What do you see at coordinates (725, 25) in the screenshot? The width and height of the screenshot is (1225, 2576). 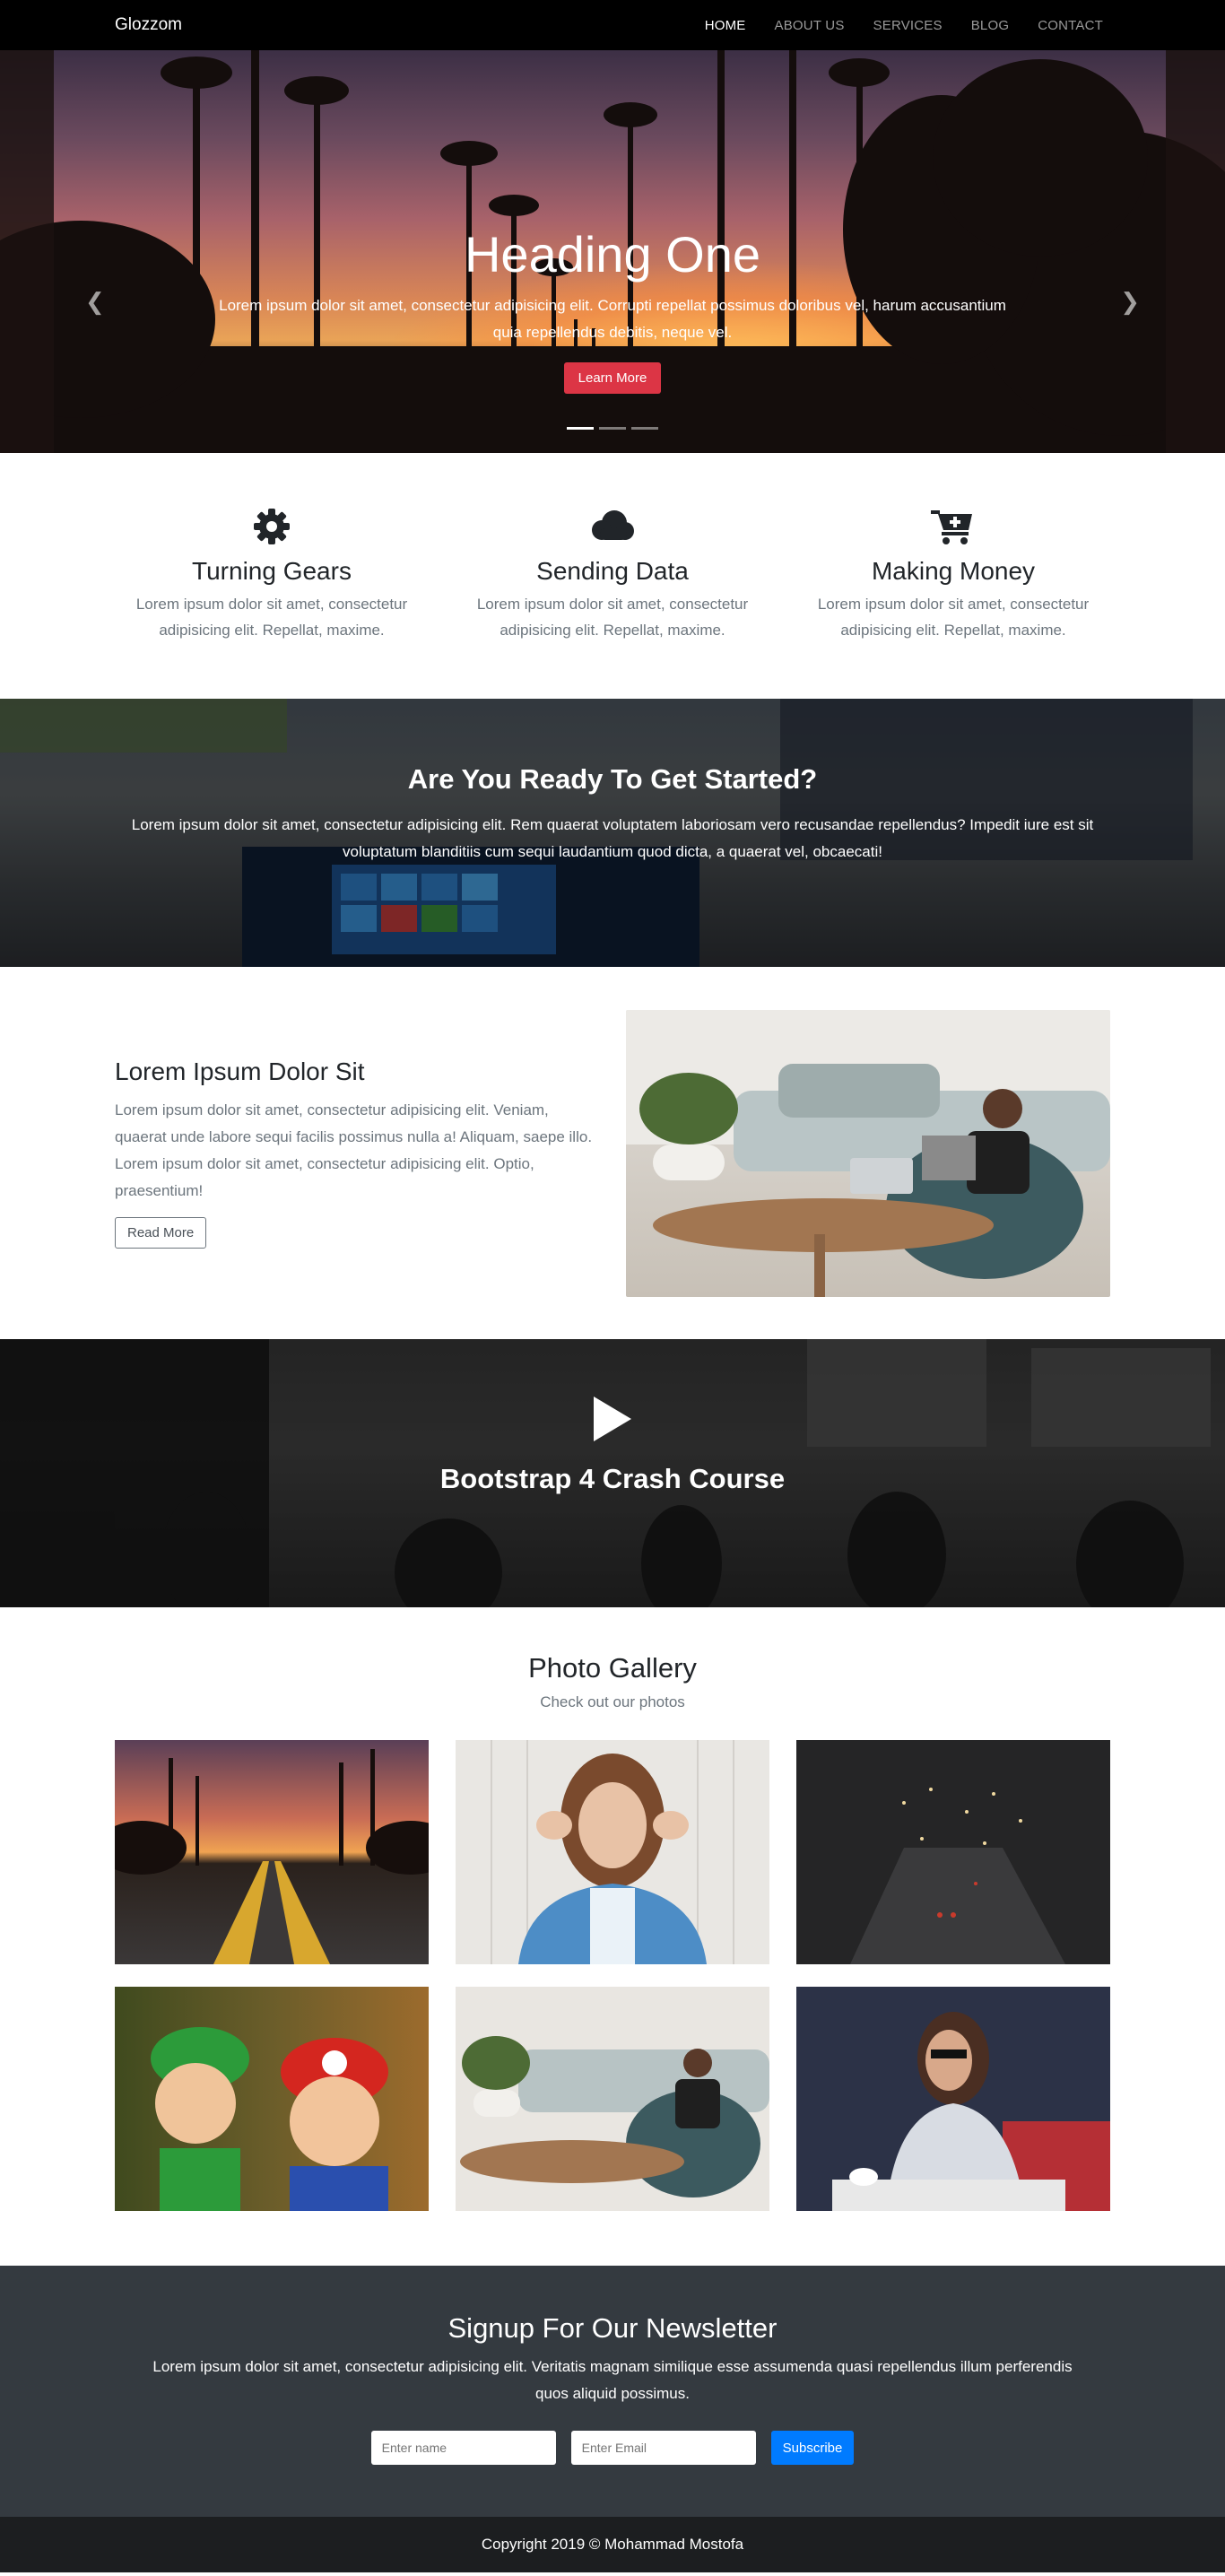 I see `nav-link-home: HOME` at bounding box center [725, 25].